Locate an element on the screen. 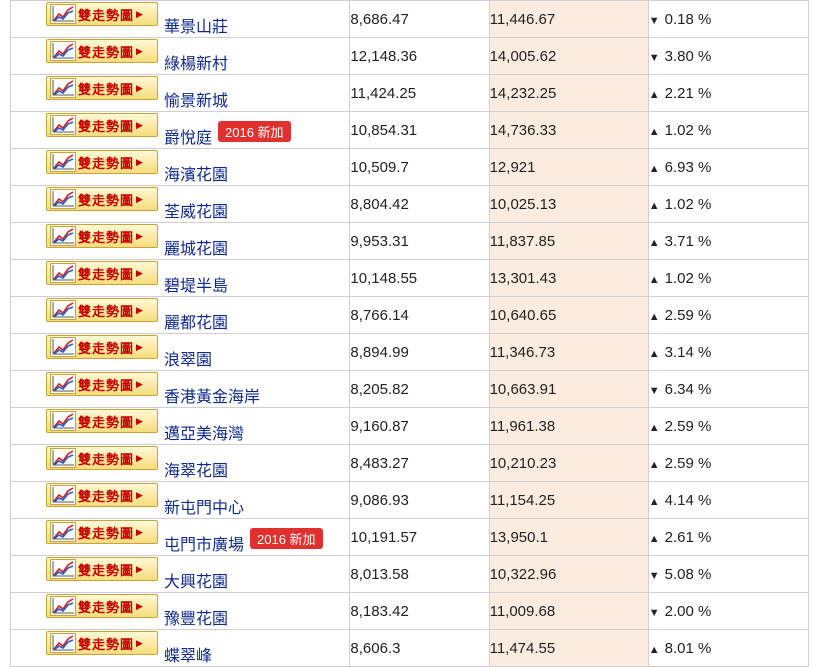  estate-cell: 雙走勢圖 ▶ 荃威花園 is located at coordinates (180, 204).